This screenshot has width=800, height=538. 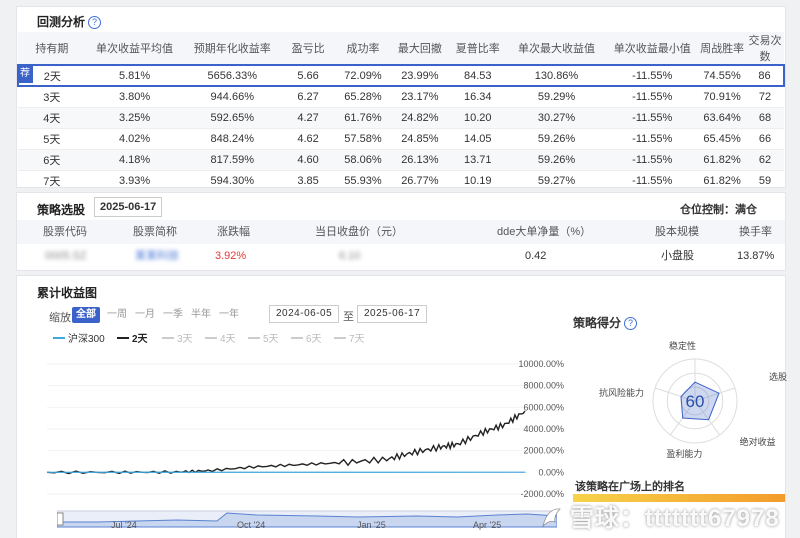 What do you see at coordinates (765, 138) in the screenshot?
I see `backtest-cell: 66` at bounding box center [765, 138].